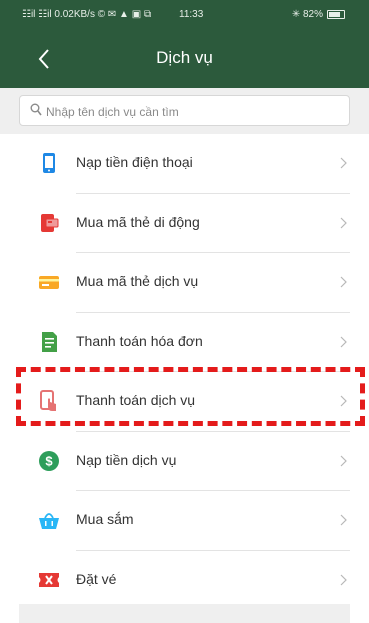 The height and width of the screenshot is (623, 369). Describe the element at coordinates (49, 163) in the screenshot. I see `phone-icon` at that location.